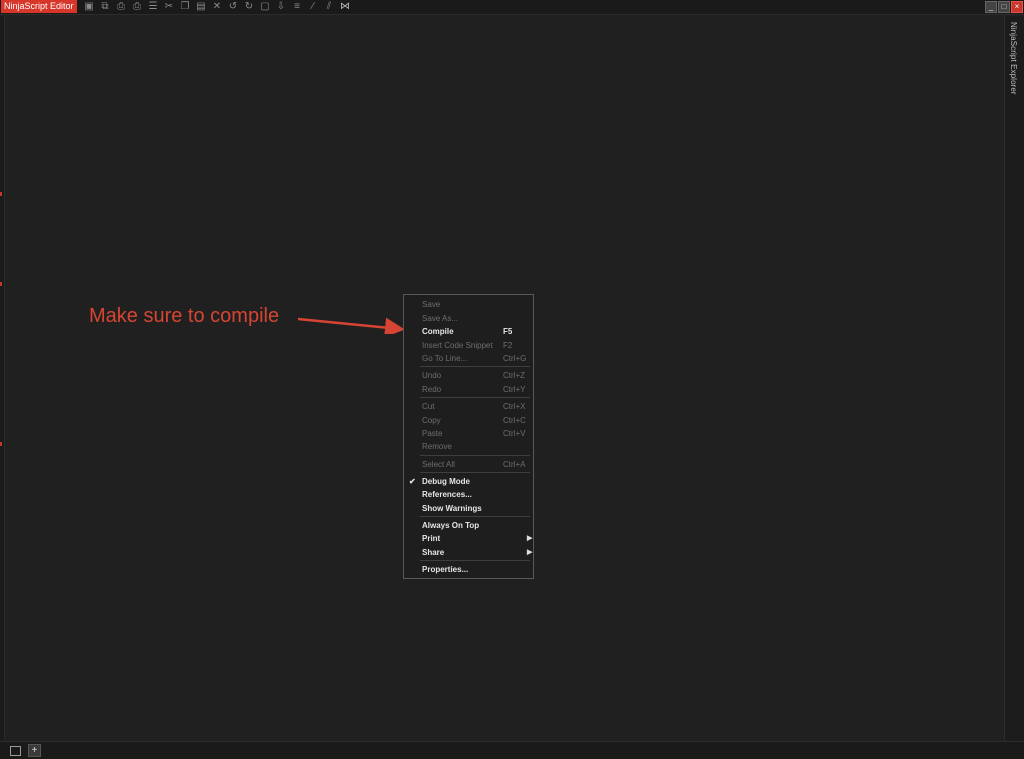  Describe the element at coordinates (457, 345) in the screenshot. I see `menu-item-label: Insert Code Snippet` at that location.